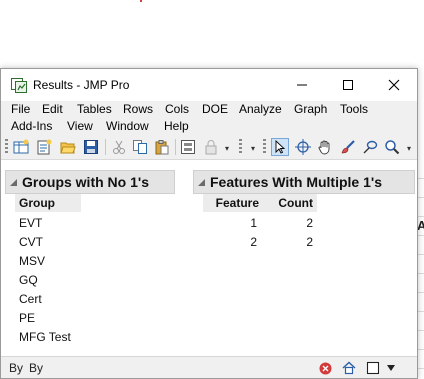 The image size is (424, 379). I want to click on minimize-icon, so click(302, 85).